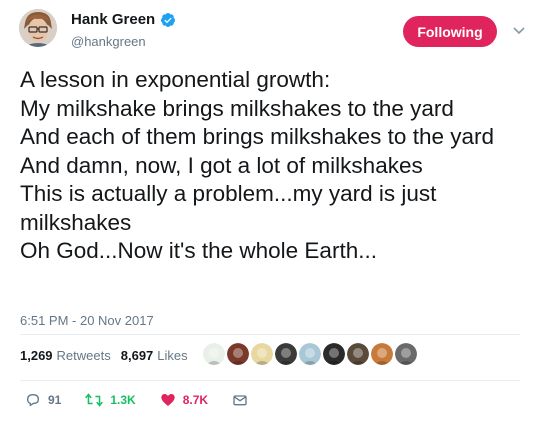 Image resolution: width=540 pixels, height=430 pixels. I want to click on direct-message-button, so click(240, 400).